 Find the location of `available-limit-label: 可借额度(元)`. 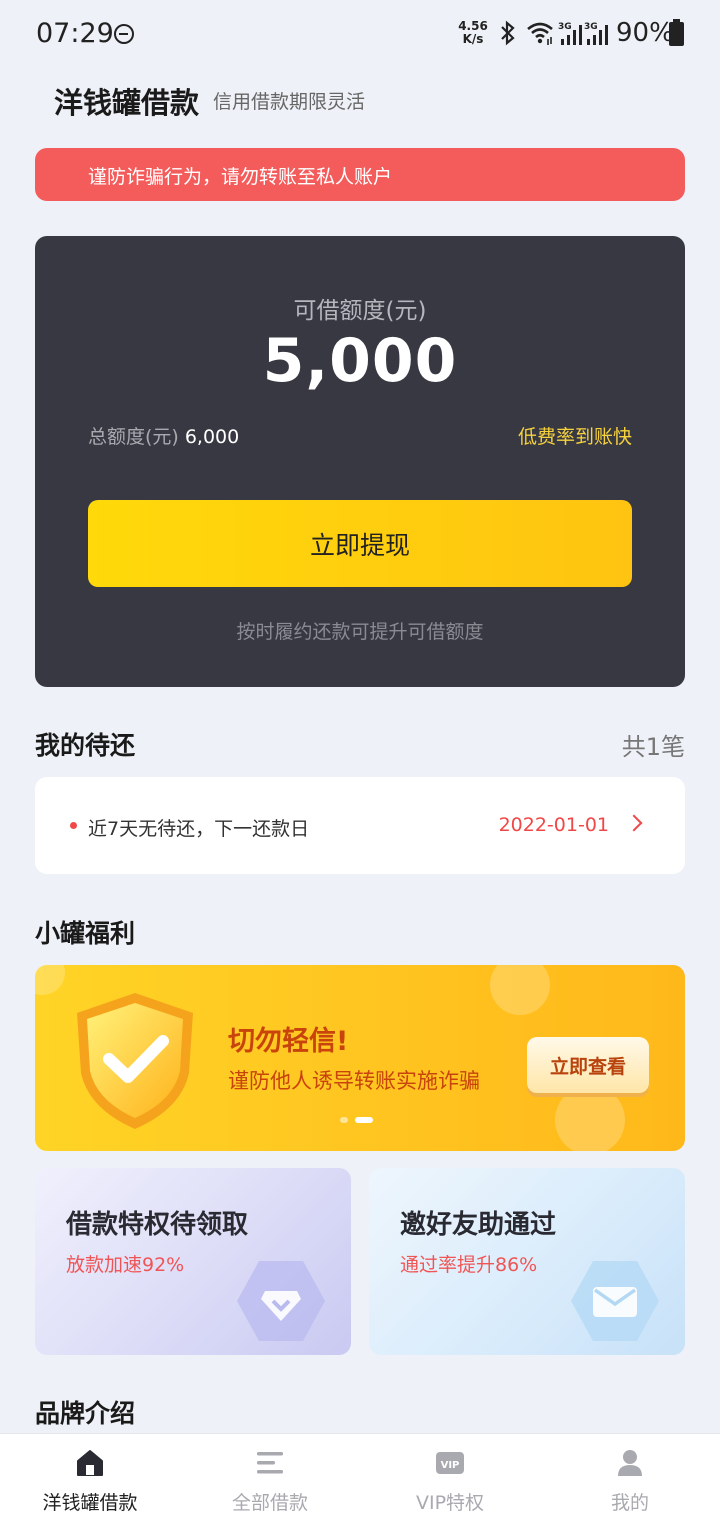

available-limit-label: 可借额度(元) is located at coordinates (360, 311).